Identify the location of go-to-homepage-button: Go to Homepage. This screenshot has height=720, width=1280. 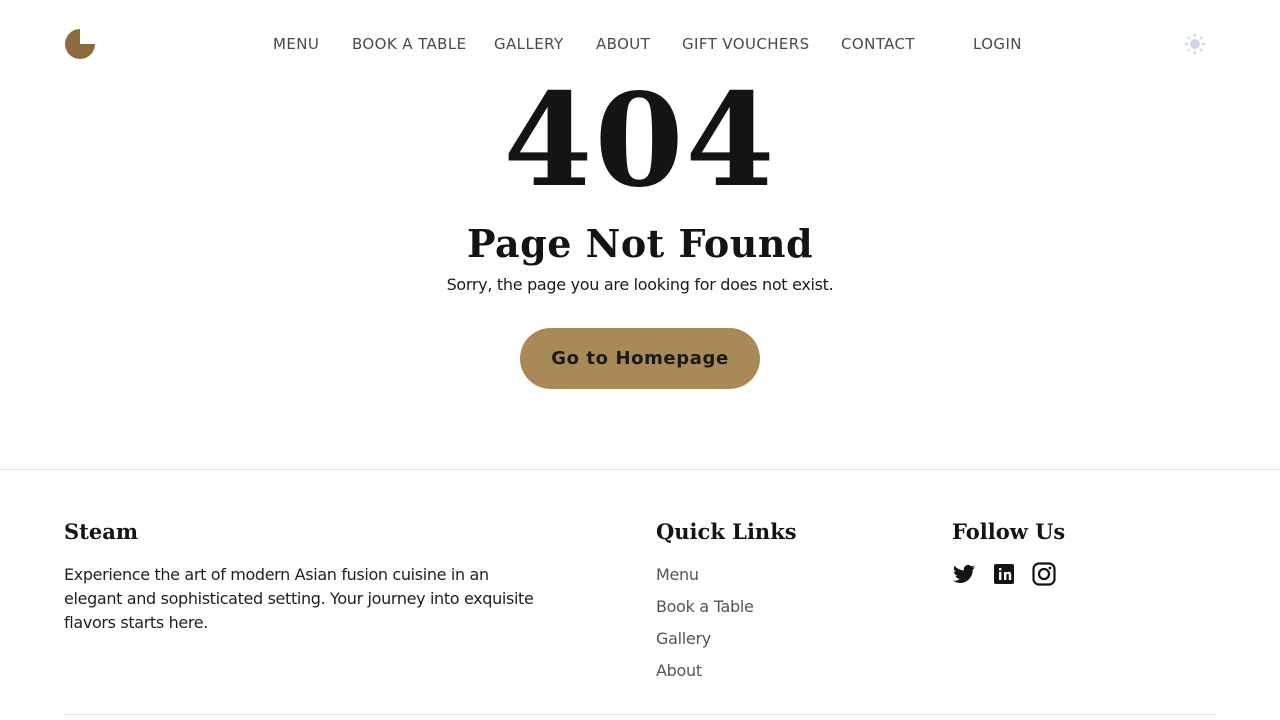
(640, 358).